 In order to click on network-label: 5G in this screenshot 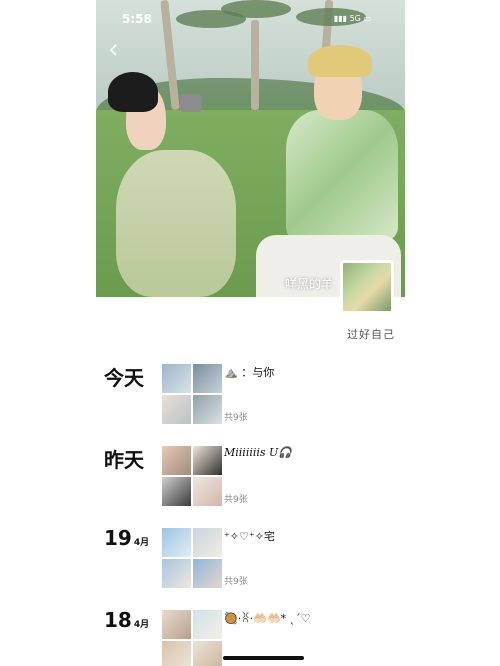, I will do `click(355, 18)`.